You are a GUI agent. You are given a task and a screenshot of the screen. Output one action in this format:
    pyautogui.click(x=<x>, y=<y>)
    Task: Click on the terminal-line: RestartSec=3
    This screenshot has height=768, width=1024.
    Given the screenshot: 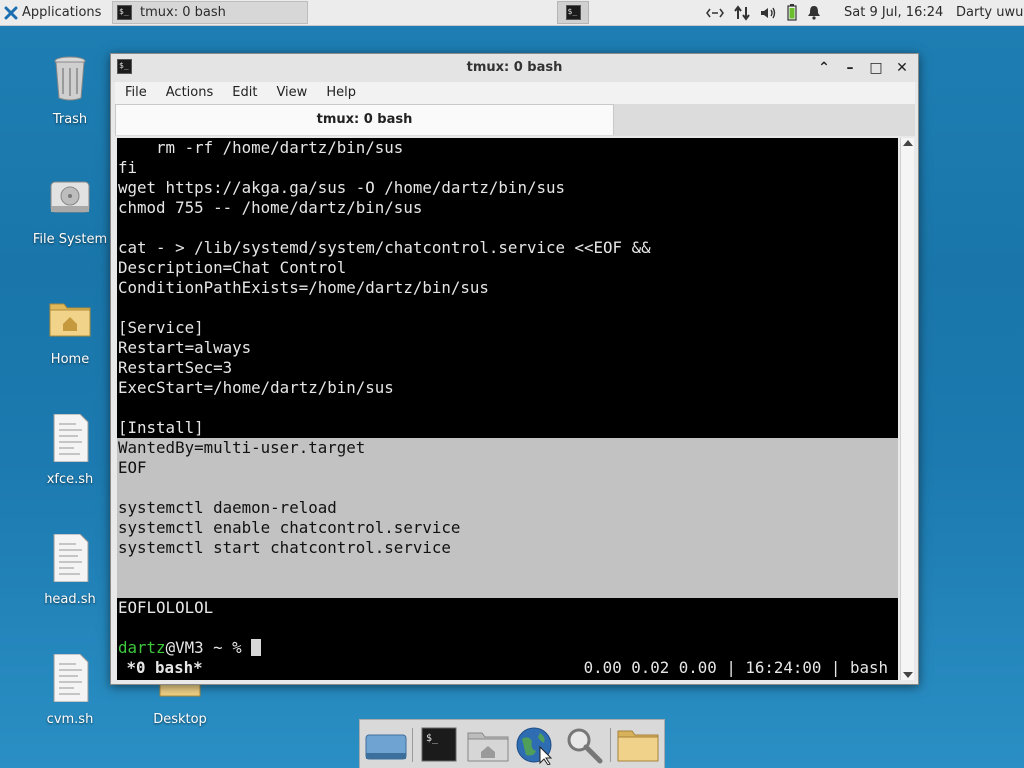 What is the action you would take?
    pyautogui.click(x=175, y=367)
    